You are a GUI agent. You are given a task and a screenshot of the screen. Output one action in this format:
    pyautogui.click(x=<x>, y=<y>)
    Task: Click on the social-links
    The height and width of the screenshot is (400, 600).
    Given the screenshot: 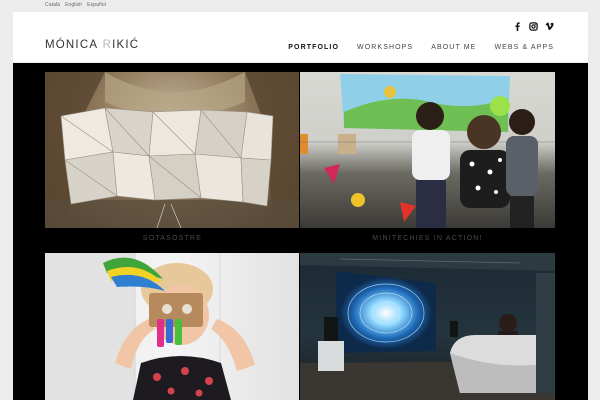 What is the action you would take?
    pyautogui.click(x=533, y=26)
    